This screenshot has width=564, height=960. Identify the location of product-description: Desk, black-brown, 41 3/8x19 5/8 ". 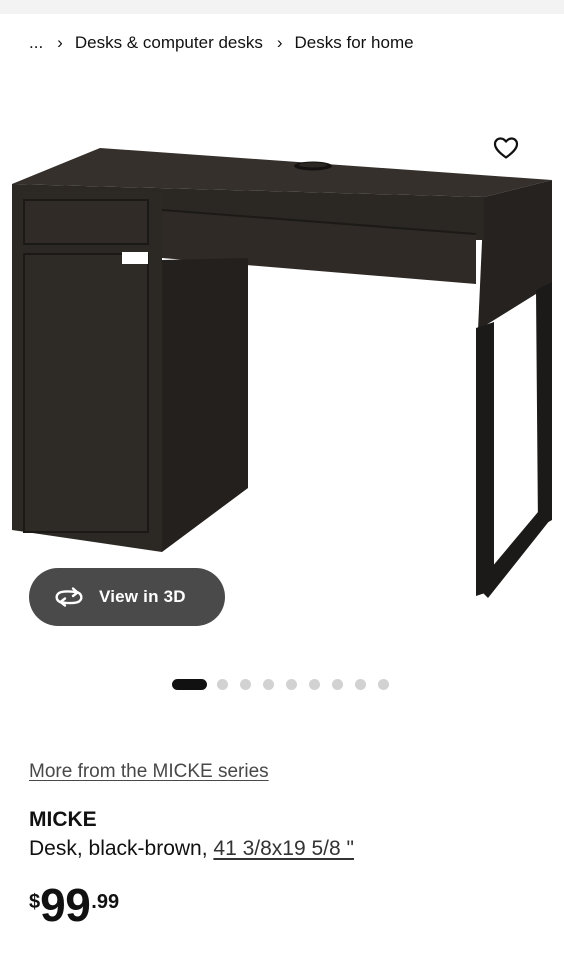
(191, 849).